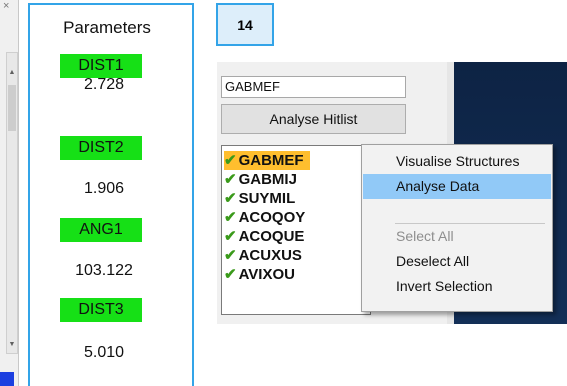 The width and height of the screenshot is (567, 386). I want to click on param-value-dist1: 2.728, so click(104, 84).